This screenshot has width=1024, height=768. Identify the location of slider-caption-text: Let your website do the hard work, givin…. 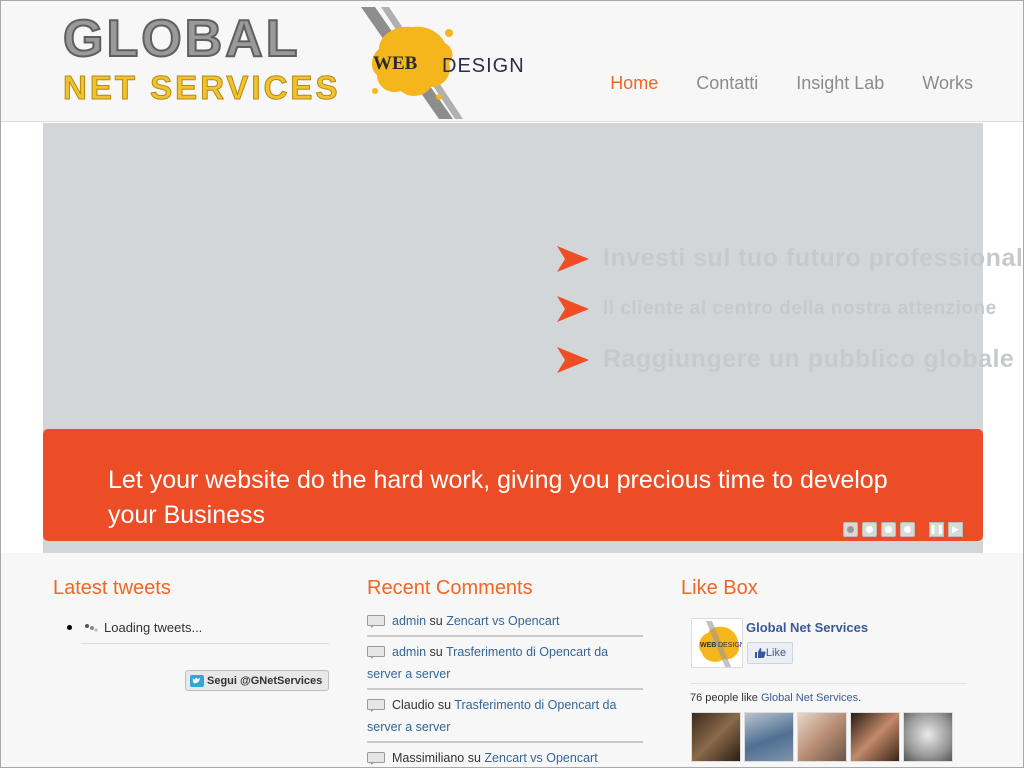
(498, 497).